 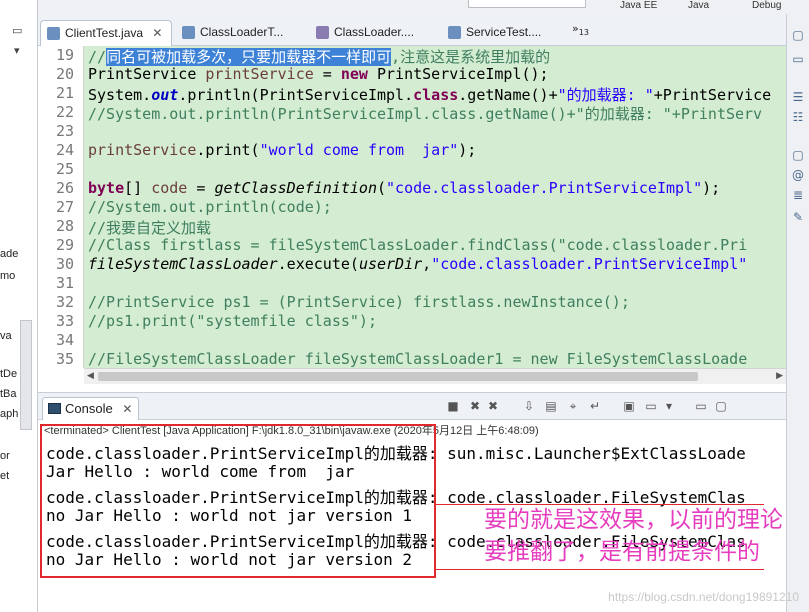 I want to click on task-list-icon: ☰, so click(x=798, y=97).